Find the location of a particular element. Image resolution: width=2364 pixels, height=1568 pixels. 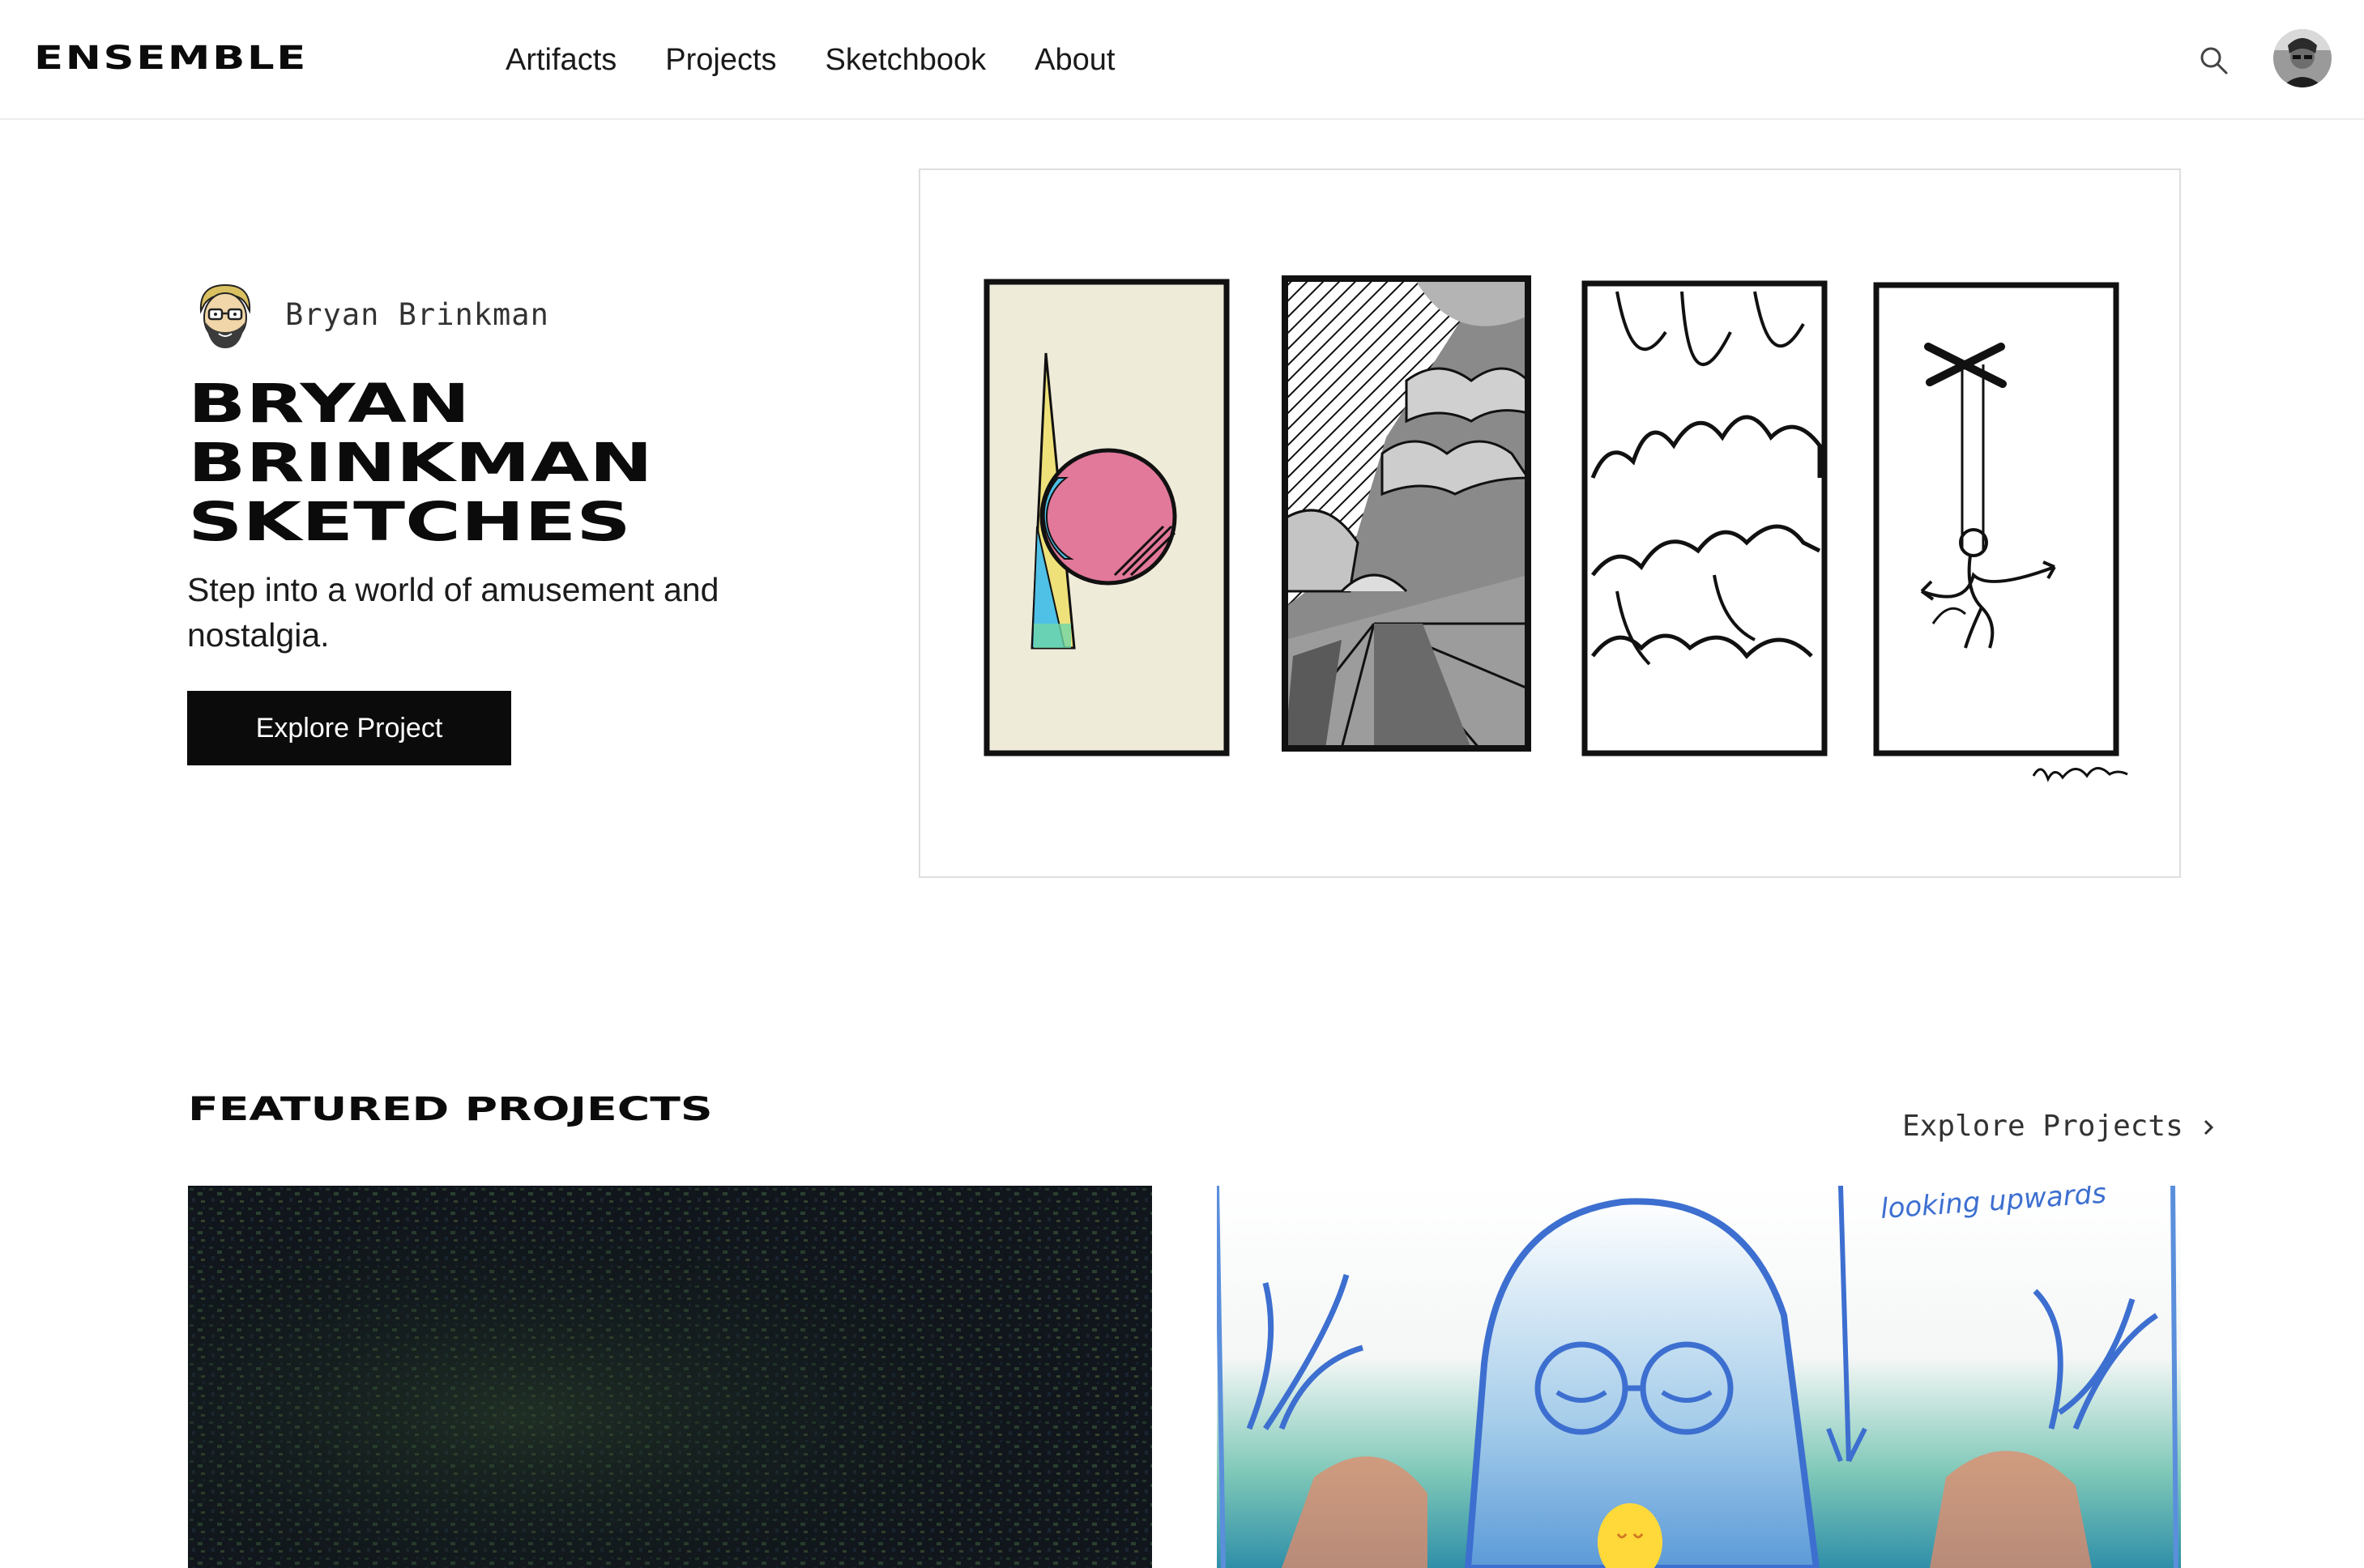

nav-link-sketchbook: Sketchbook is located at coordinates (906, 60).